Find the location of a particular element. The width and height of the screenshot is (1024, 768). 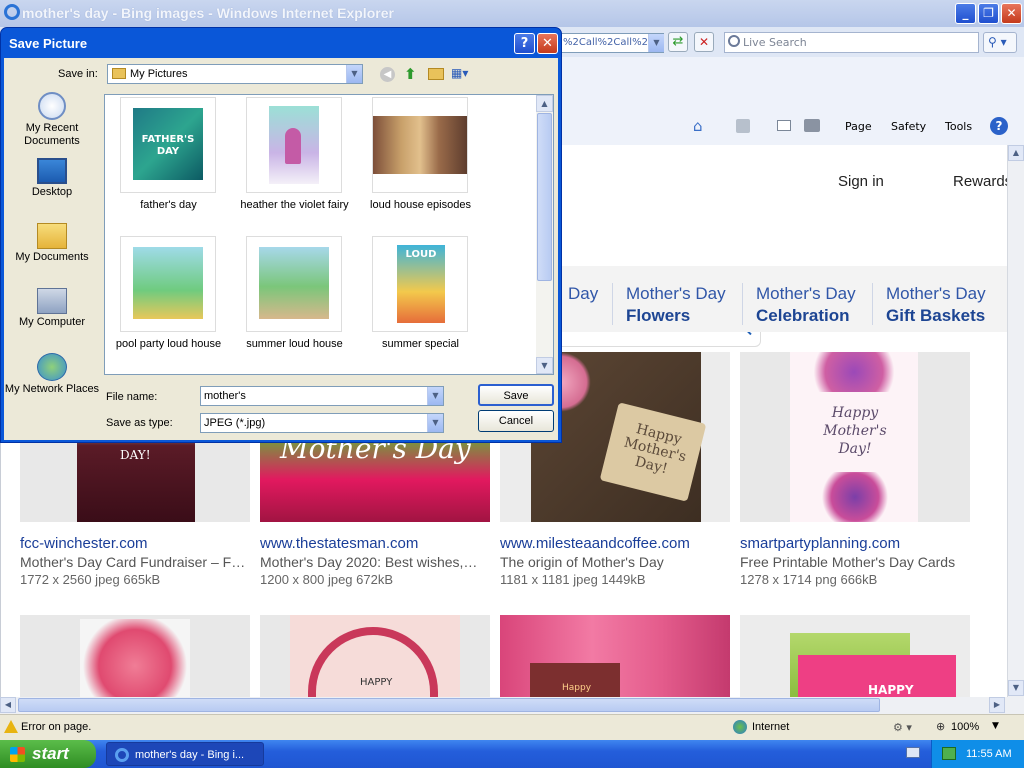

file-name-input: mother's is located at coordinates (322, 396).